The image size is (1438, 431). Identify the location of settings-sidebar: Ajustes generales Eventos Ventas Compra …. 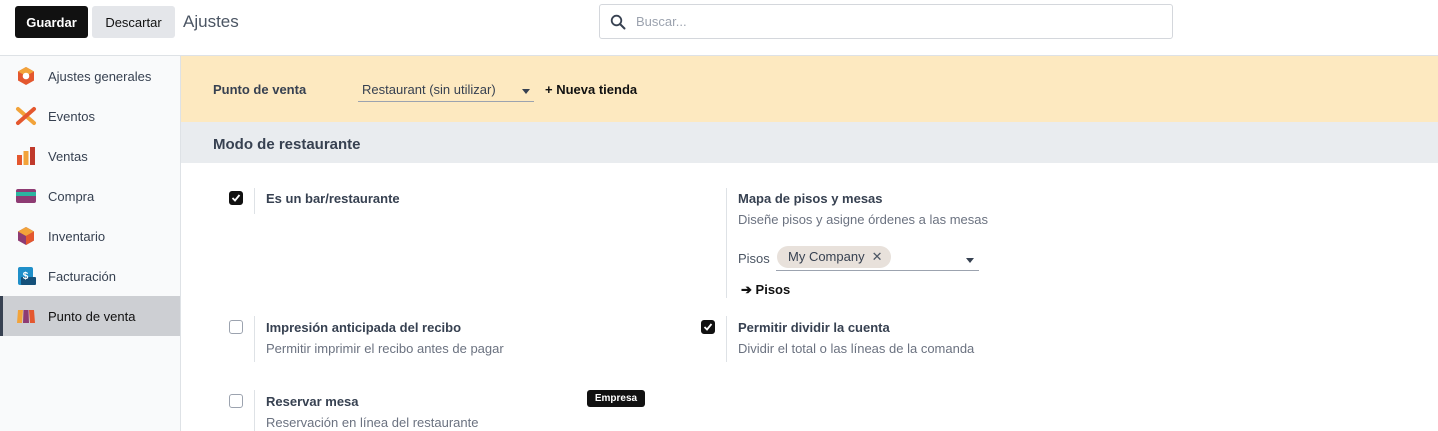
(90, 243).